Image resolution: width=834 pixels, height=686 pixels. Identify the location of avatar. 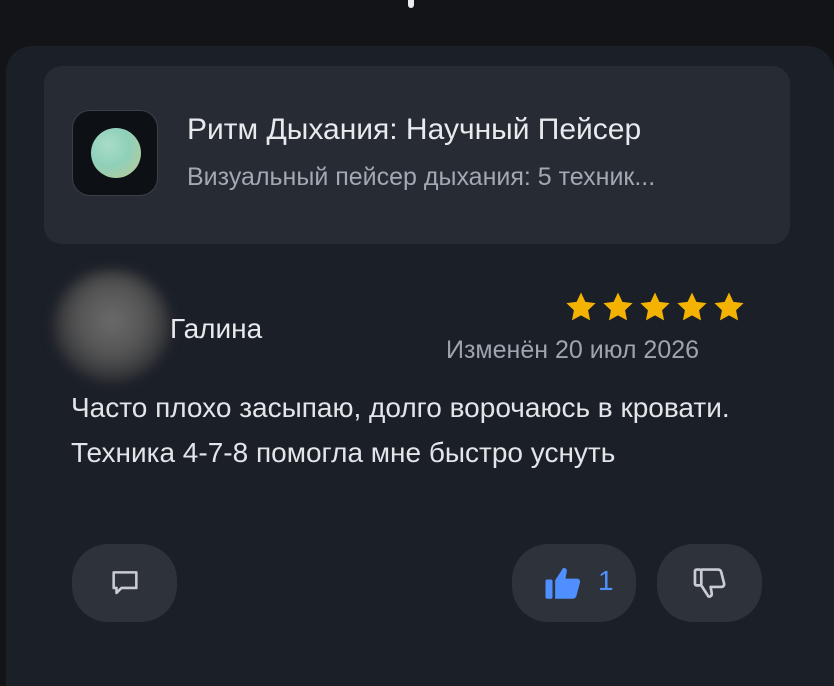
(112, 326).